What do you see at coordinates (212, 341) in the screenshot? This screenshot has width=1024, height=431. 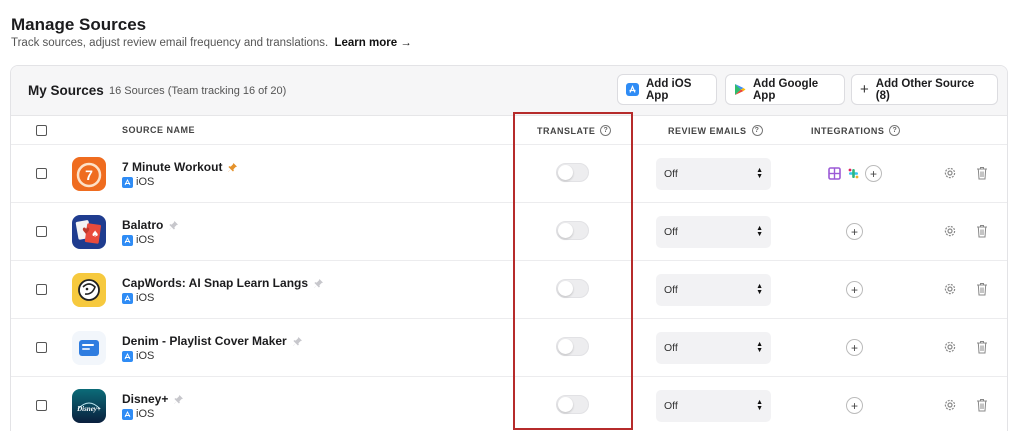 I see `source-name: Denim - Playlist Cover Maker` at bounding box center [212, 341].